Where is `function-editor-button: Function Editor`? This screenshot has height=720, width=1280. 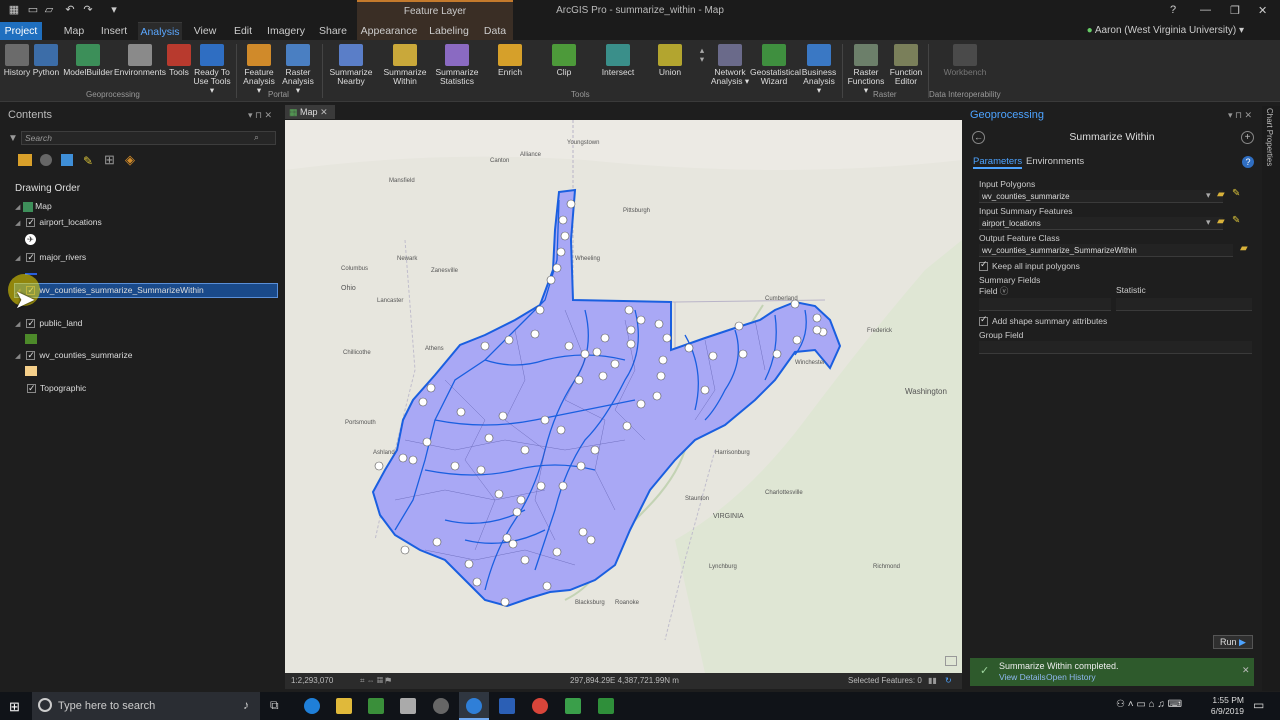 function-editor-button: Function Editor is located at coordinates (906, 65).